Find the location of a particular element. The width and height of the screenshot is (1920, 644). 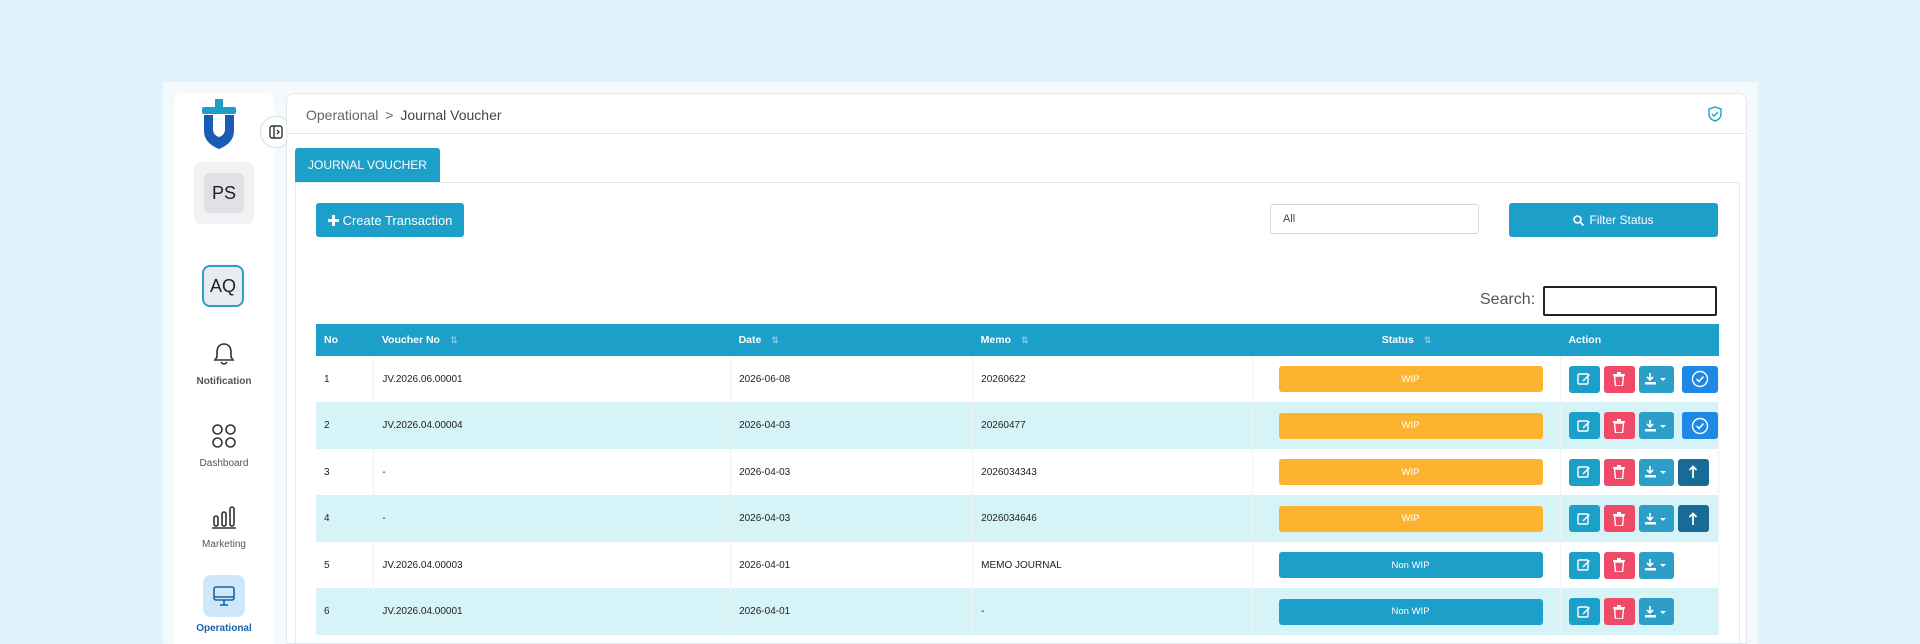

sidebar-item-marketing: Marketing is located at coordinates (224, 526).